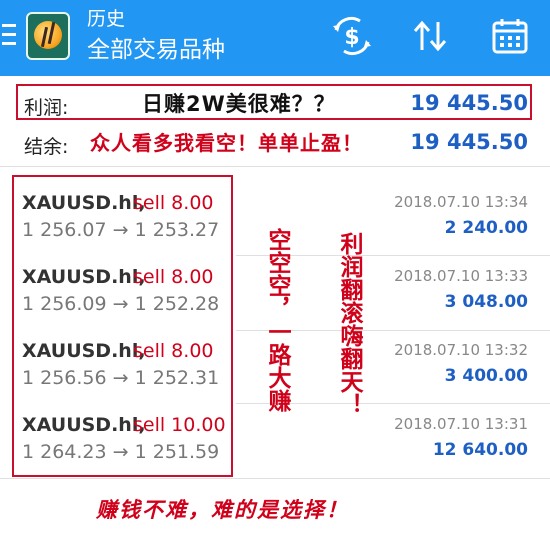  I want to click on balance-annotation: 众人看多我看空！单单止盈！, so click(226, 143).